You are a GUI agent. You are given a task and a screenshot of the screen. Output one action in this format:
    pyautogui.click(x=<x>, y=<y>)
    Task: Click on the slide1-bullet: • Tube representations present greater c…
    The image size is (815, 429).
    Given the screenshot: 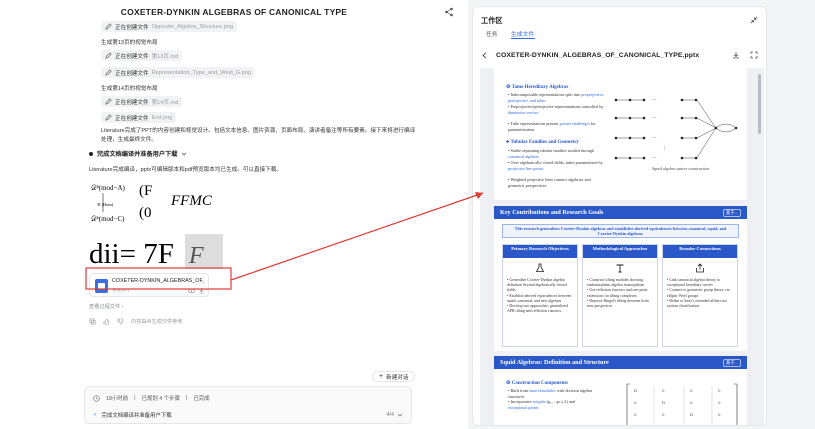 What is the action you would take?
    pyautogui.click(x=552, y=126)
    